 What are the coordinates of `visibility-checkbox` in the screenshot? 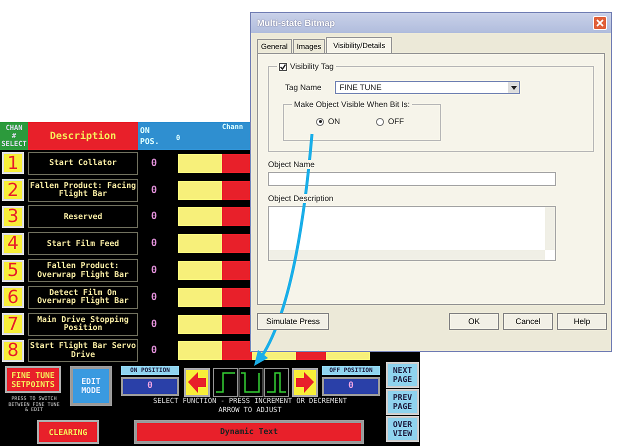 It's located at (283, 66).